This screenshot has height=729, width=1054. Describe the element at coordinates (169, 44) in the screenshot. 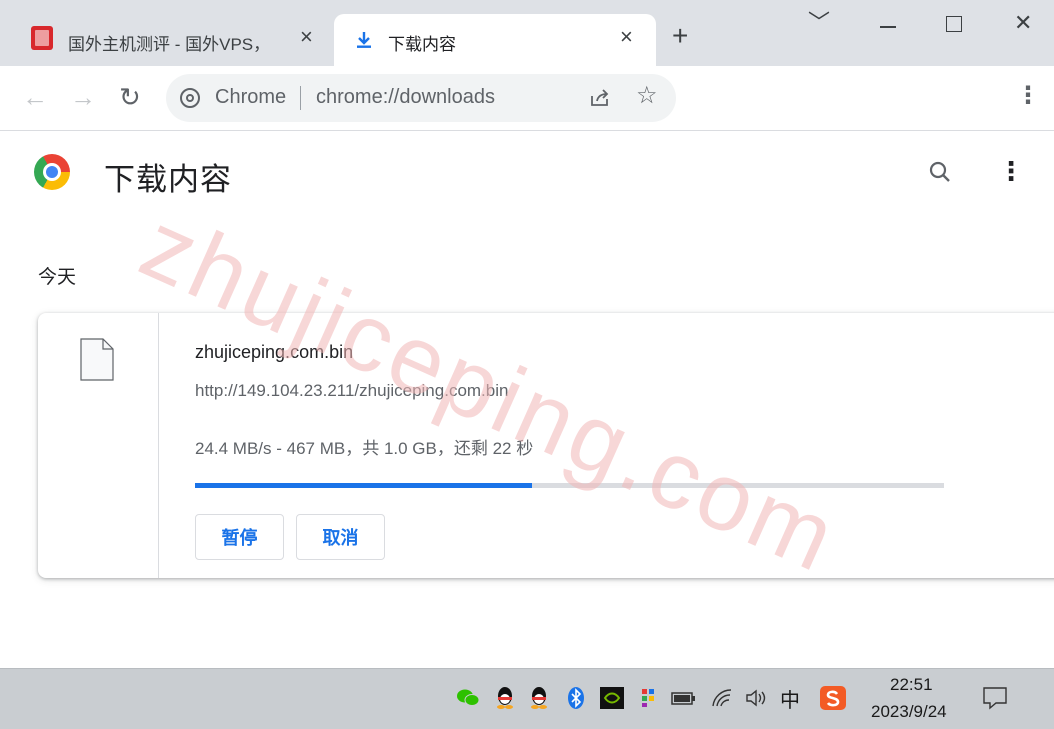

I see `tab-title: 国外主机测评 - 国外VPS，` at that location.